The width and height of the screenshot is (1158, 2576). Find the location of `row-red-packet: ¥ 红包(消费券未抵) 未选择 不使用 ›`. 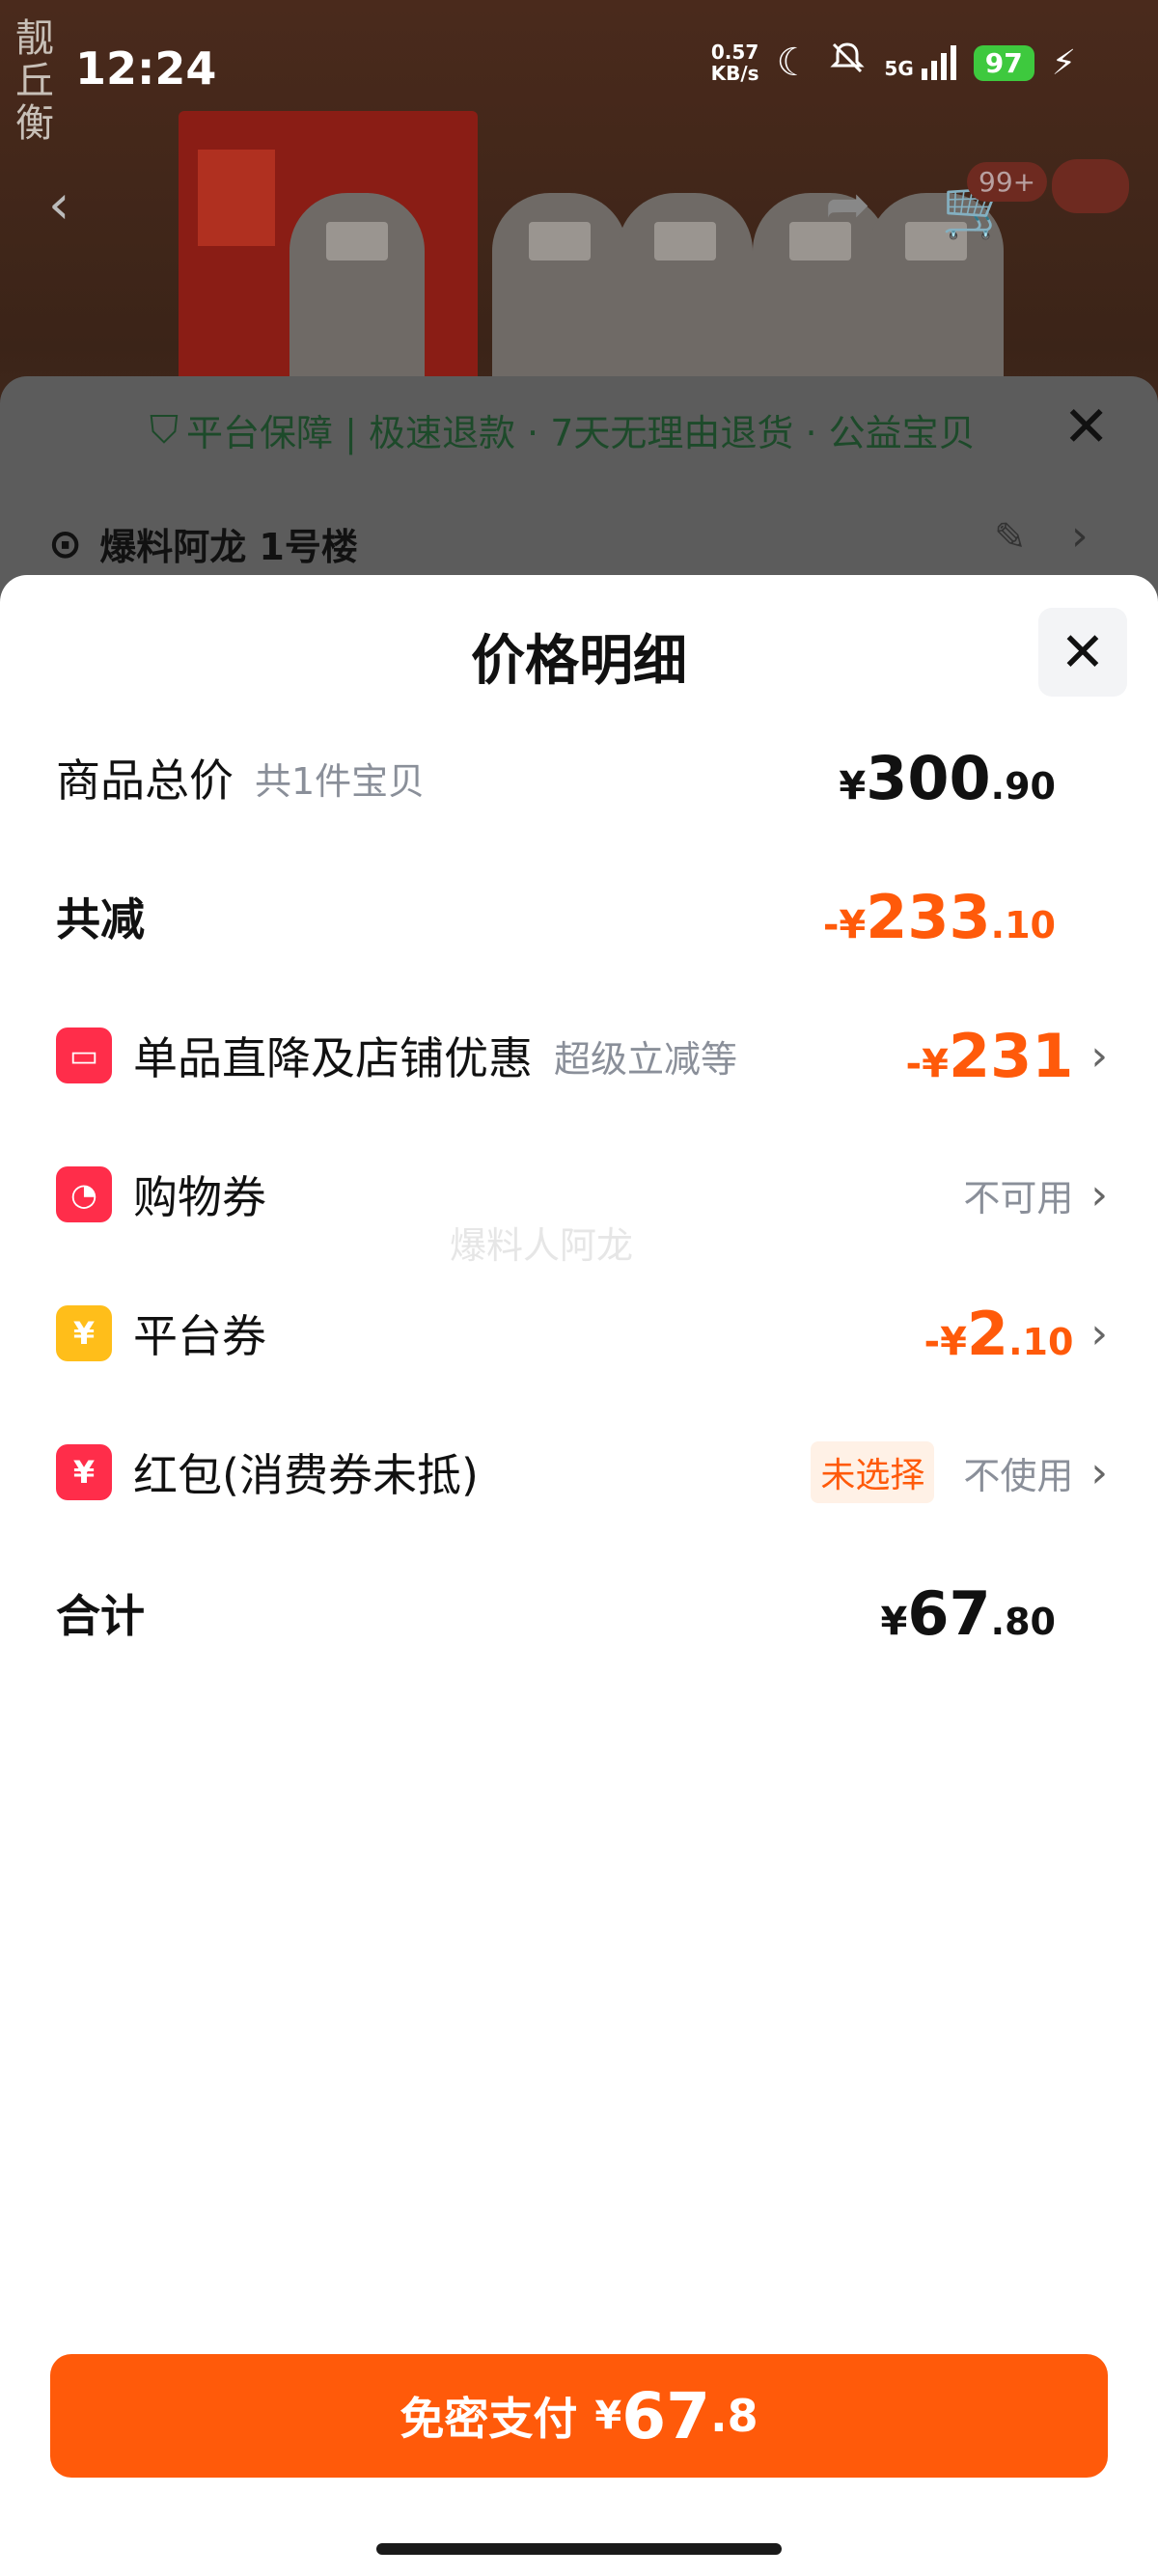

row-red-packet: ¥ 红包(消费券未抵) 未选择 不使用 › is located at coordinates (582, 1473).